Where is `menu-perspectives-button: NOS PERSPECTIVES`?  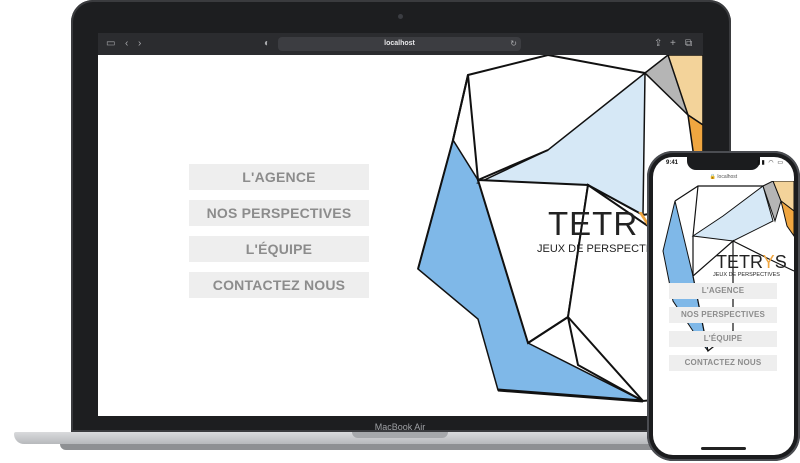 menu-perspectives-button: NOS PERSPECTIVES is located at coordinates (279, 213).